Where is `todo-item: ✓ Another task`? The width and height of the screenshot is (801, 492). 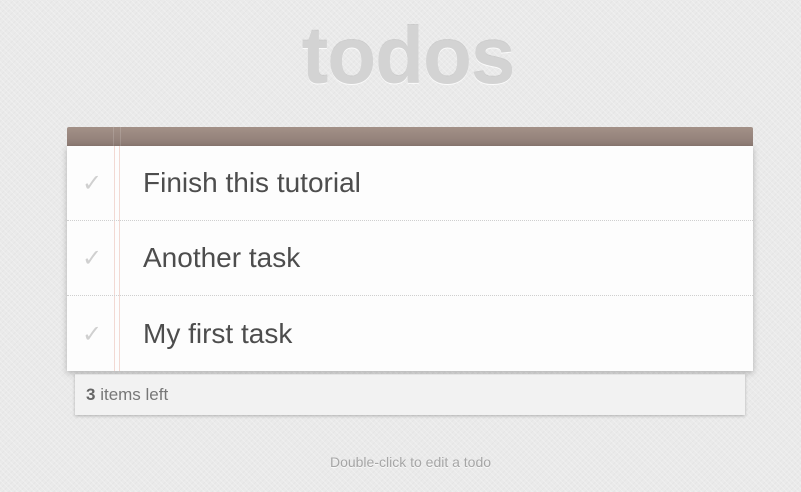
todo-item: ✓ Another task is located at coordinates (410, 258).